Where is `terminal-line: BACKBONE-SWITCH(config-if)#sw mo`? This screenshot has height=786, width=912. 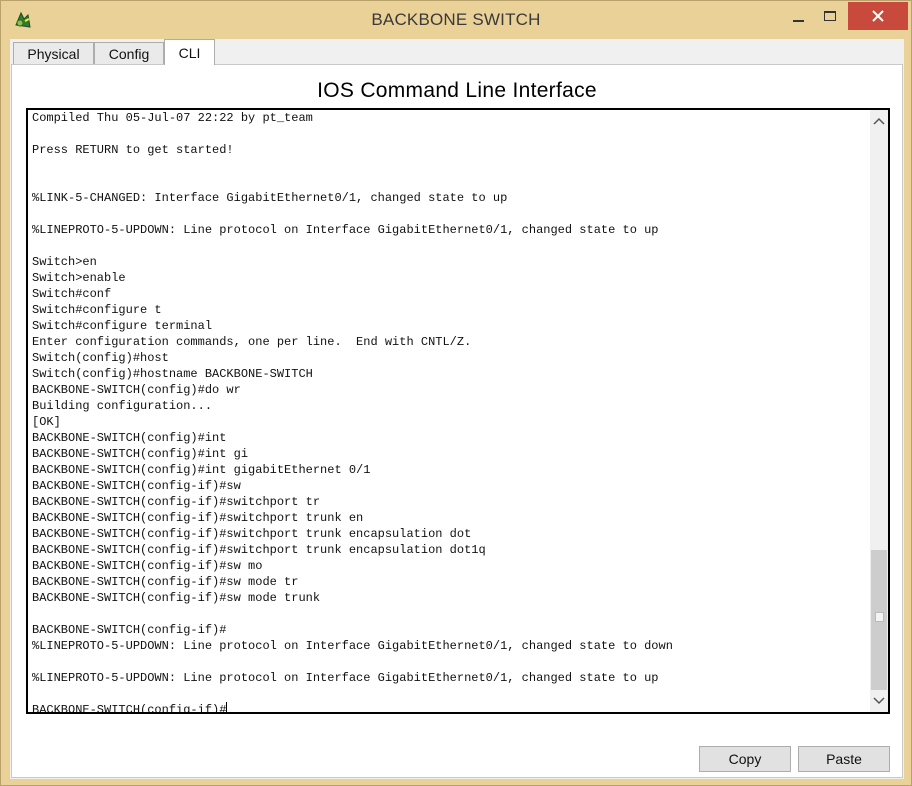
terminal-line: BACKBONE-SWITCH(config-if)#sw mo is located at coordinates (147, 566).